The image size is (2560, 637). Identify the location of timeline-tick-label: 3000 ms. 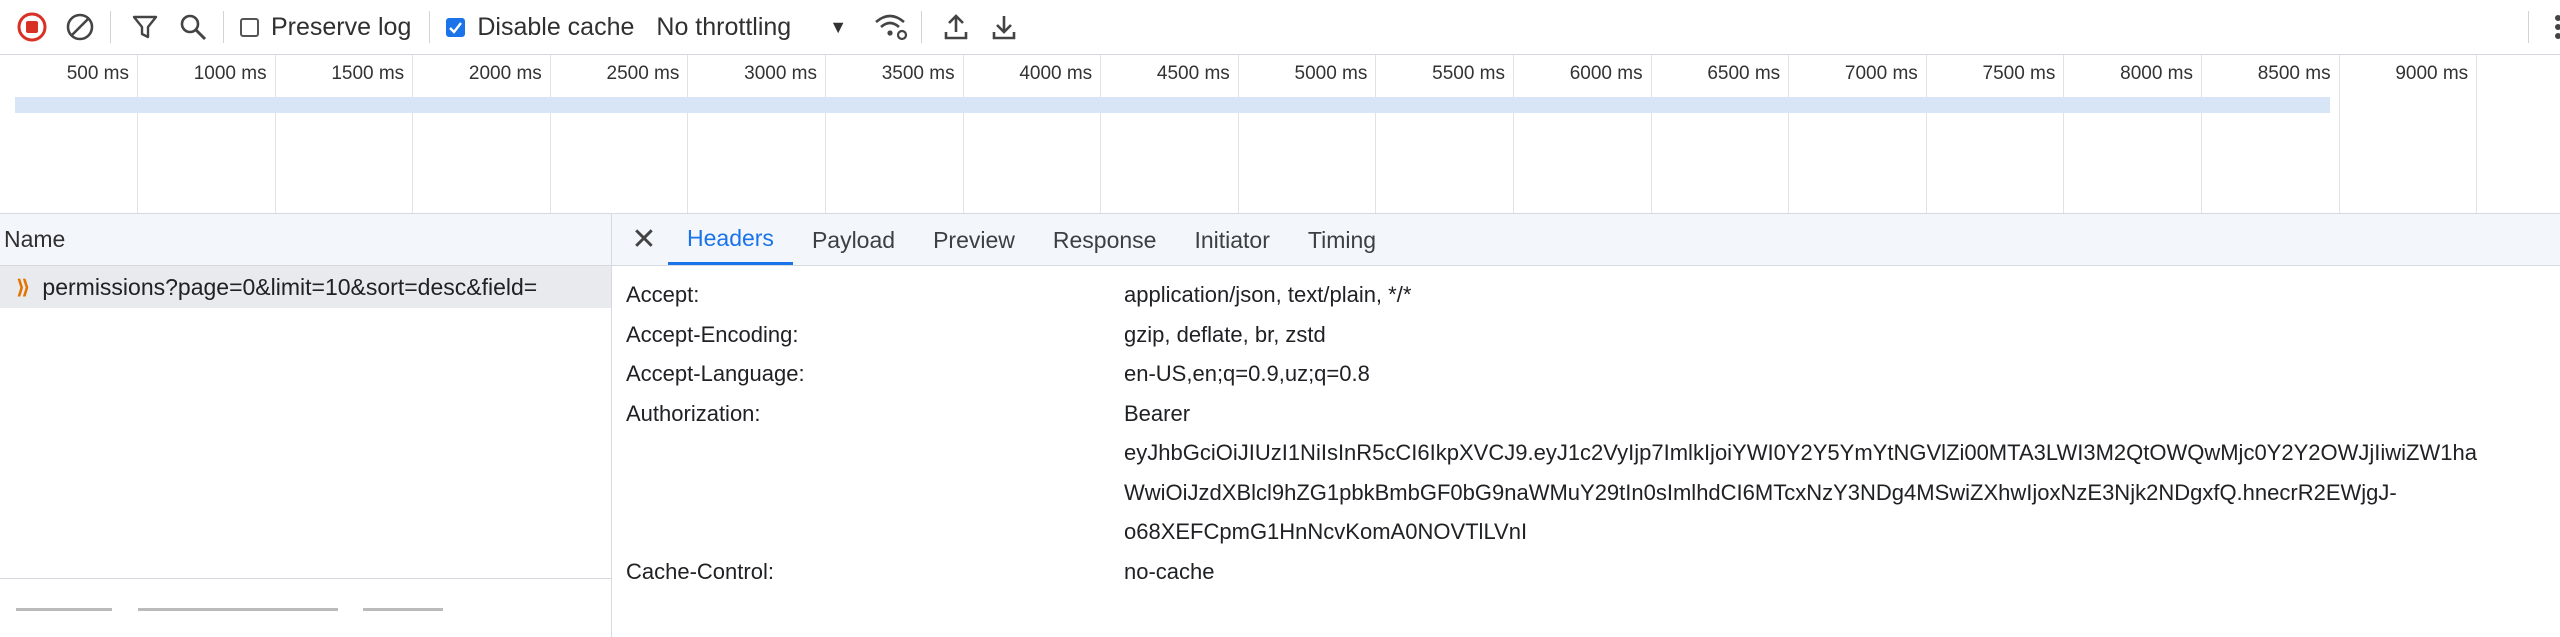
(780, 73).